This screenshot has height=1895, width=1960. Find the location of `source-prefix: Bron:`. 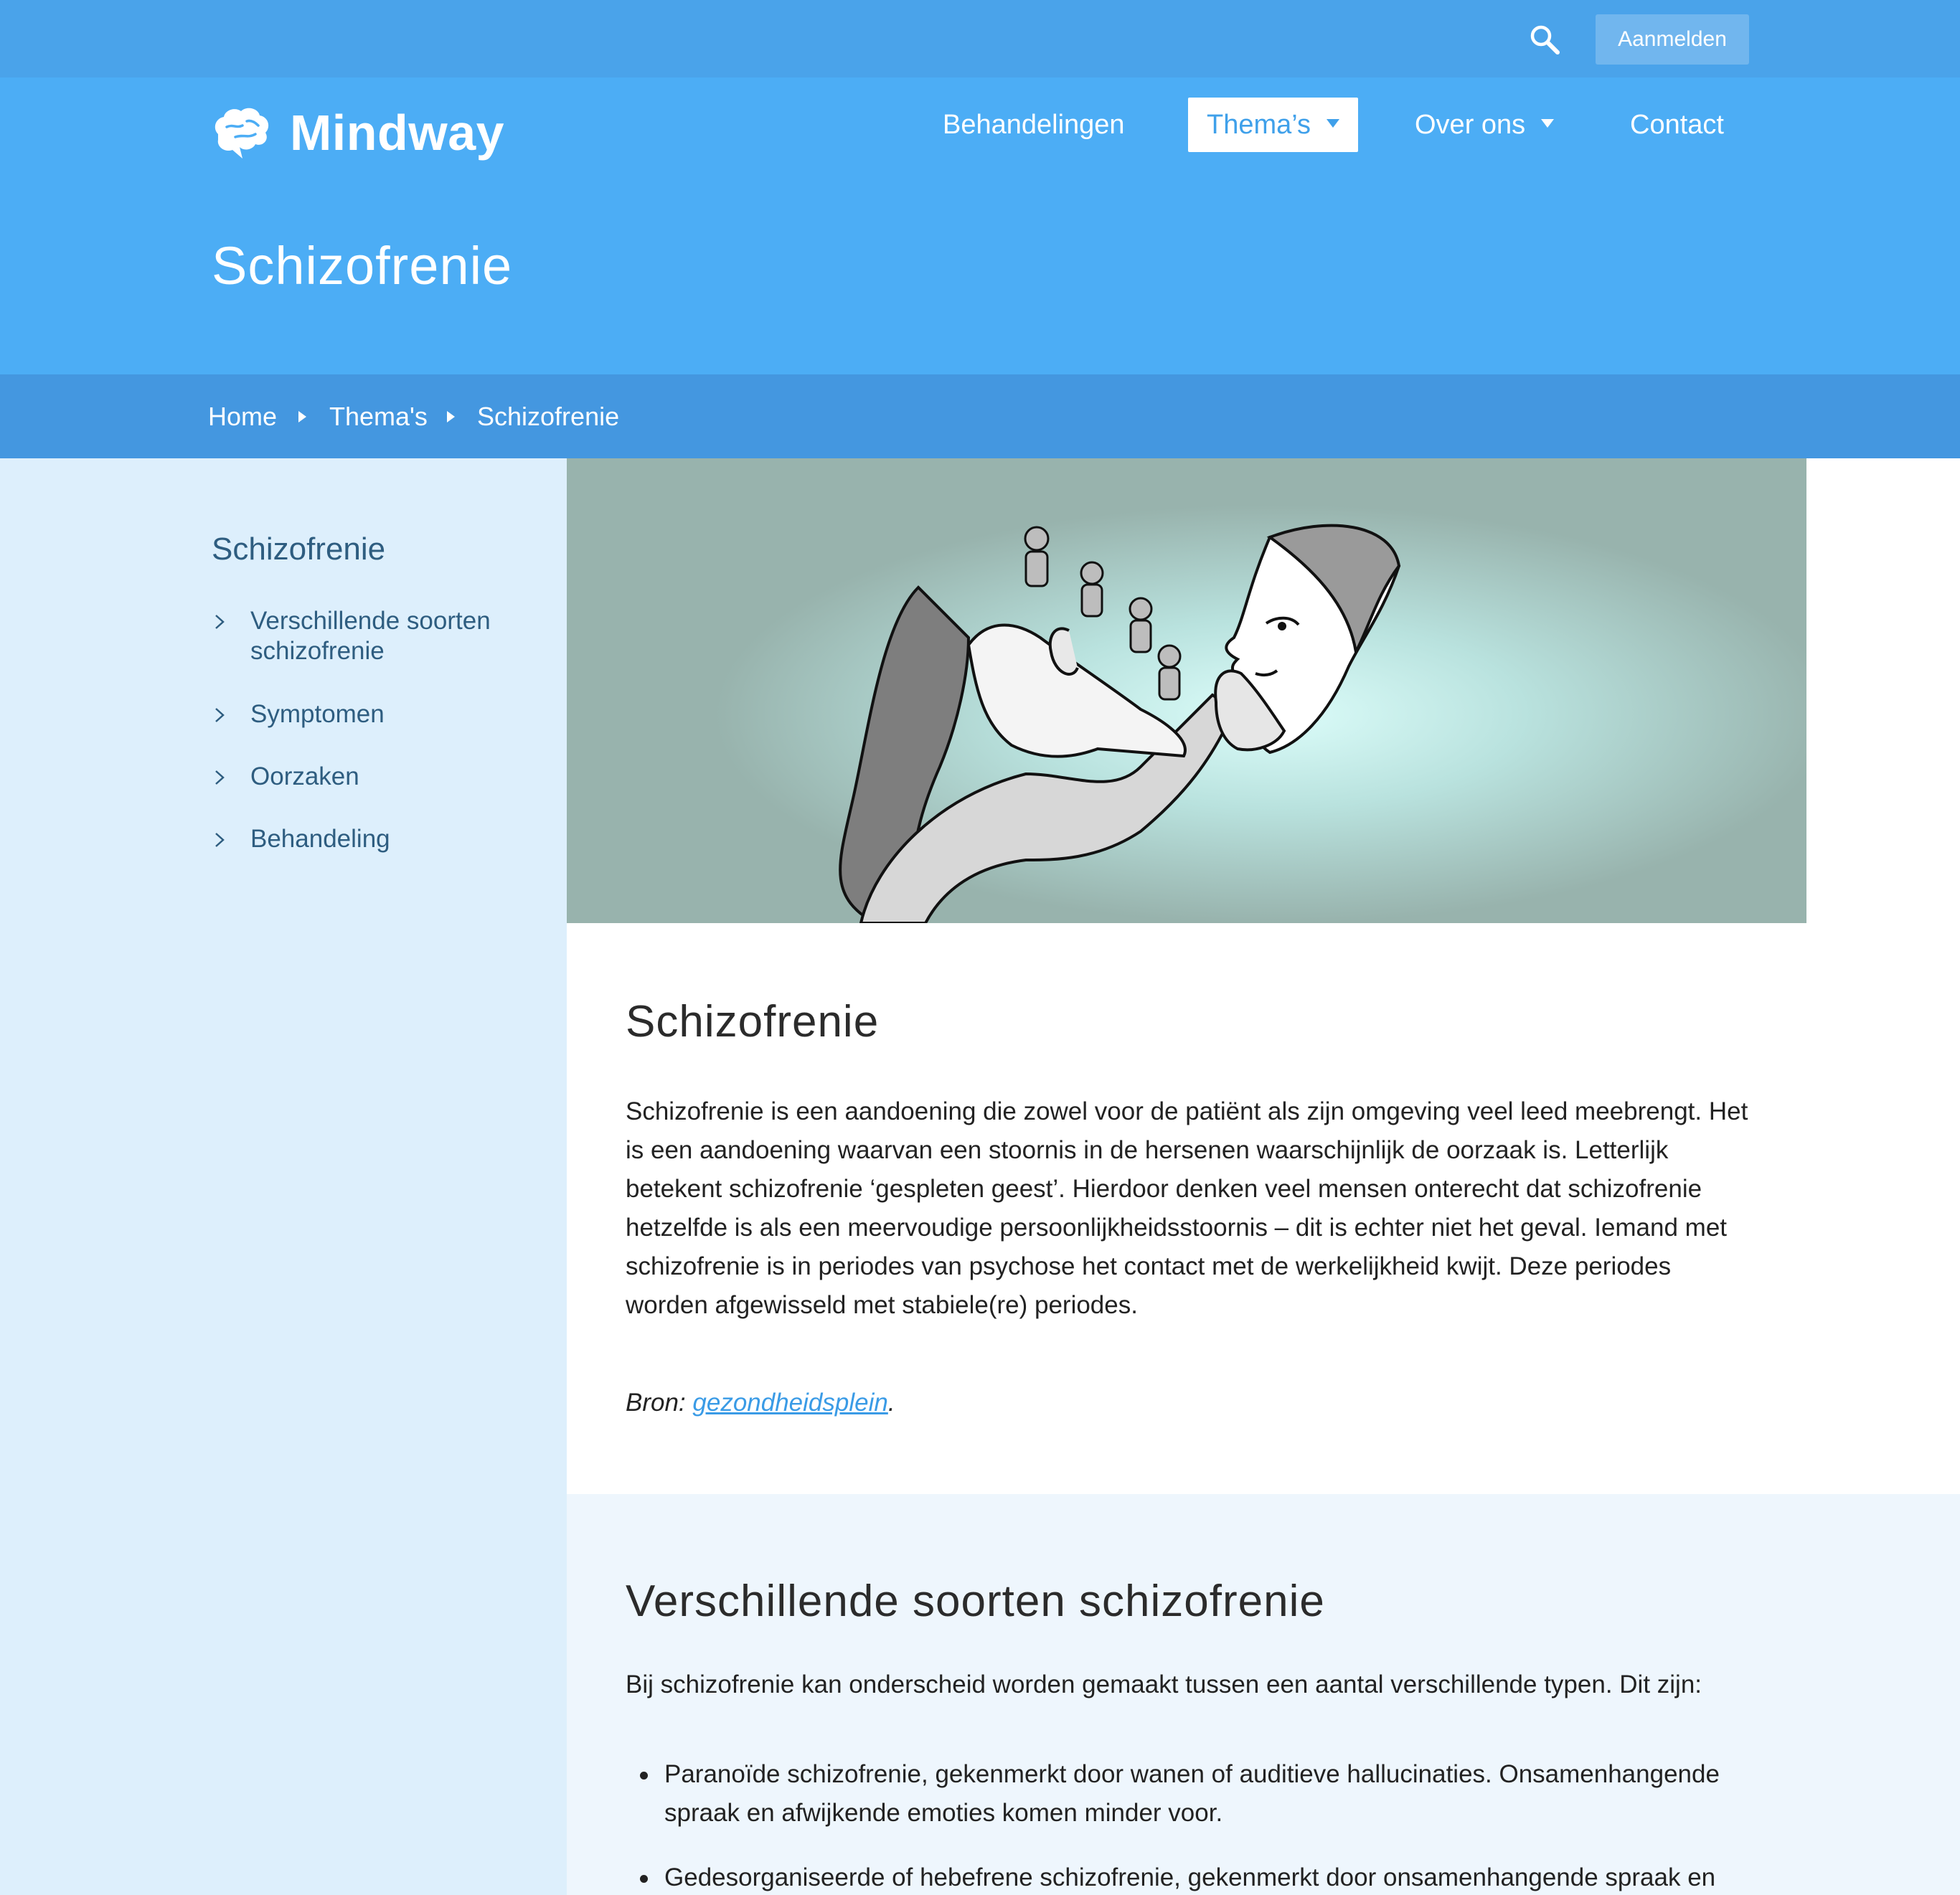

source-prefix: Bron: is located at coordinates (659, 1403).